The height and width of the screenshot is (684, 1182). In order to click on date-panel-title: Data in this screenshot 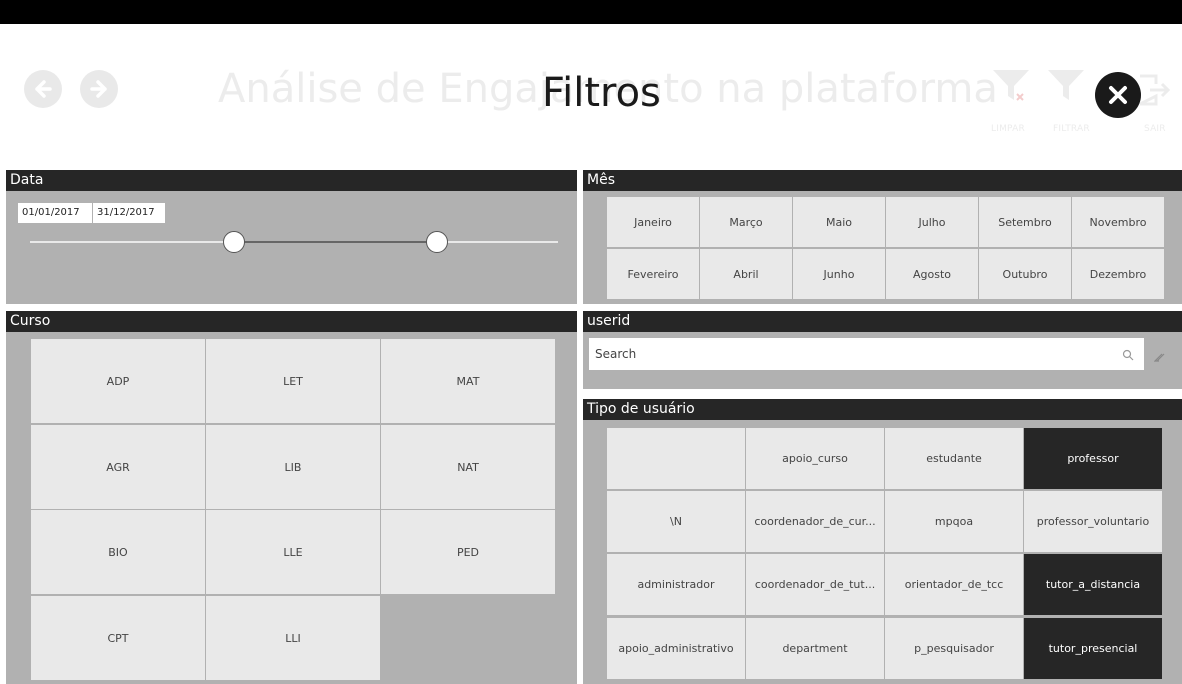, I will do `click(291, 180)`.